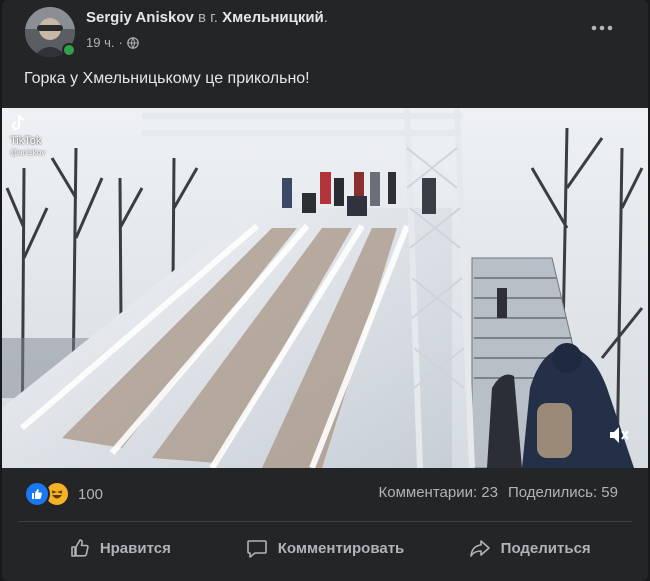 This screenshot has width=650, height=581. What do you see at coordinates (37, 494) in the screenshot?
I see `like-reaction-icon` at bounding box center [37, 494].